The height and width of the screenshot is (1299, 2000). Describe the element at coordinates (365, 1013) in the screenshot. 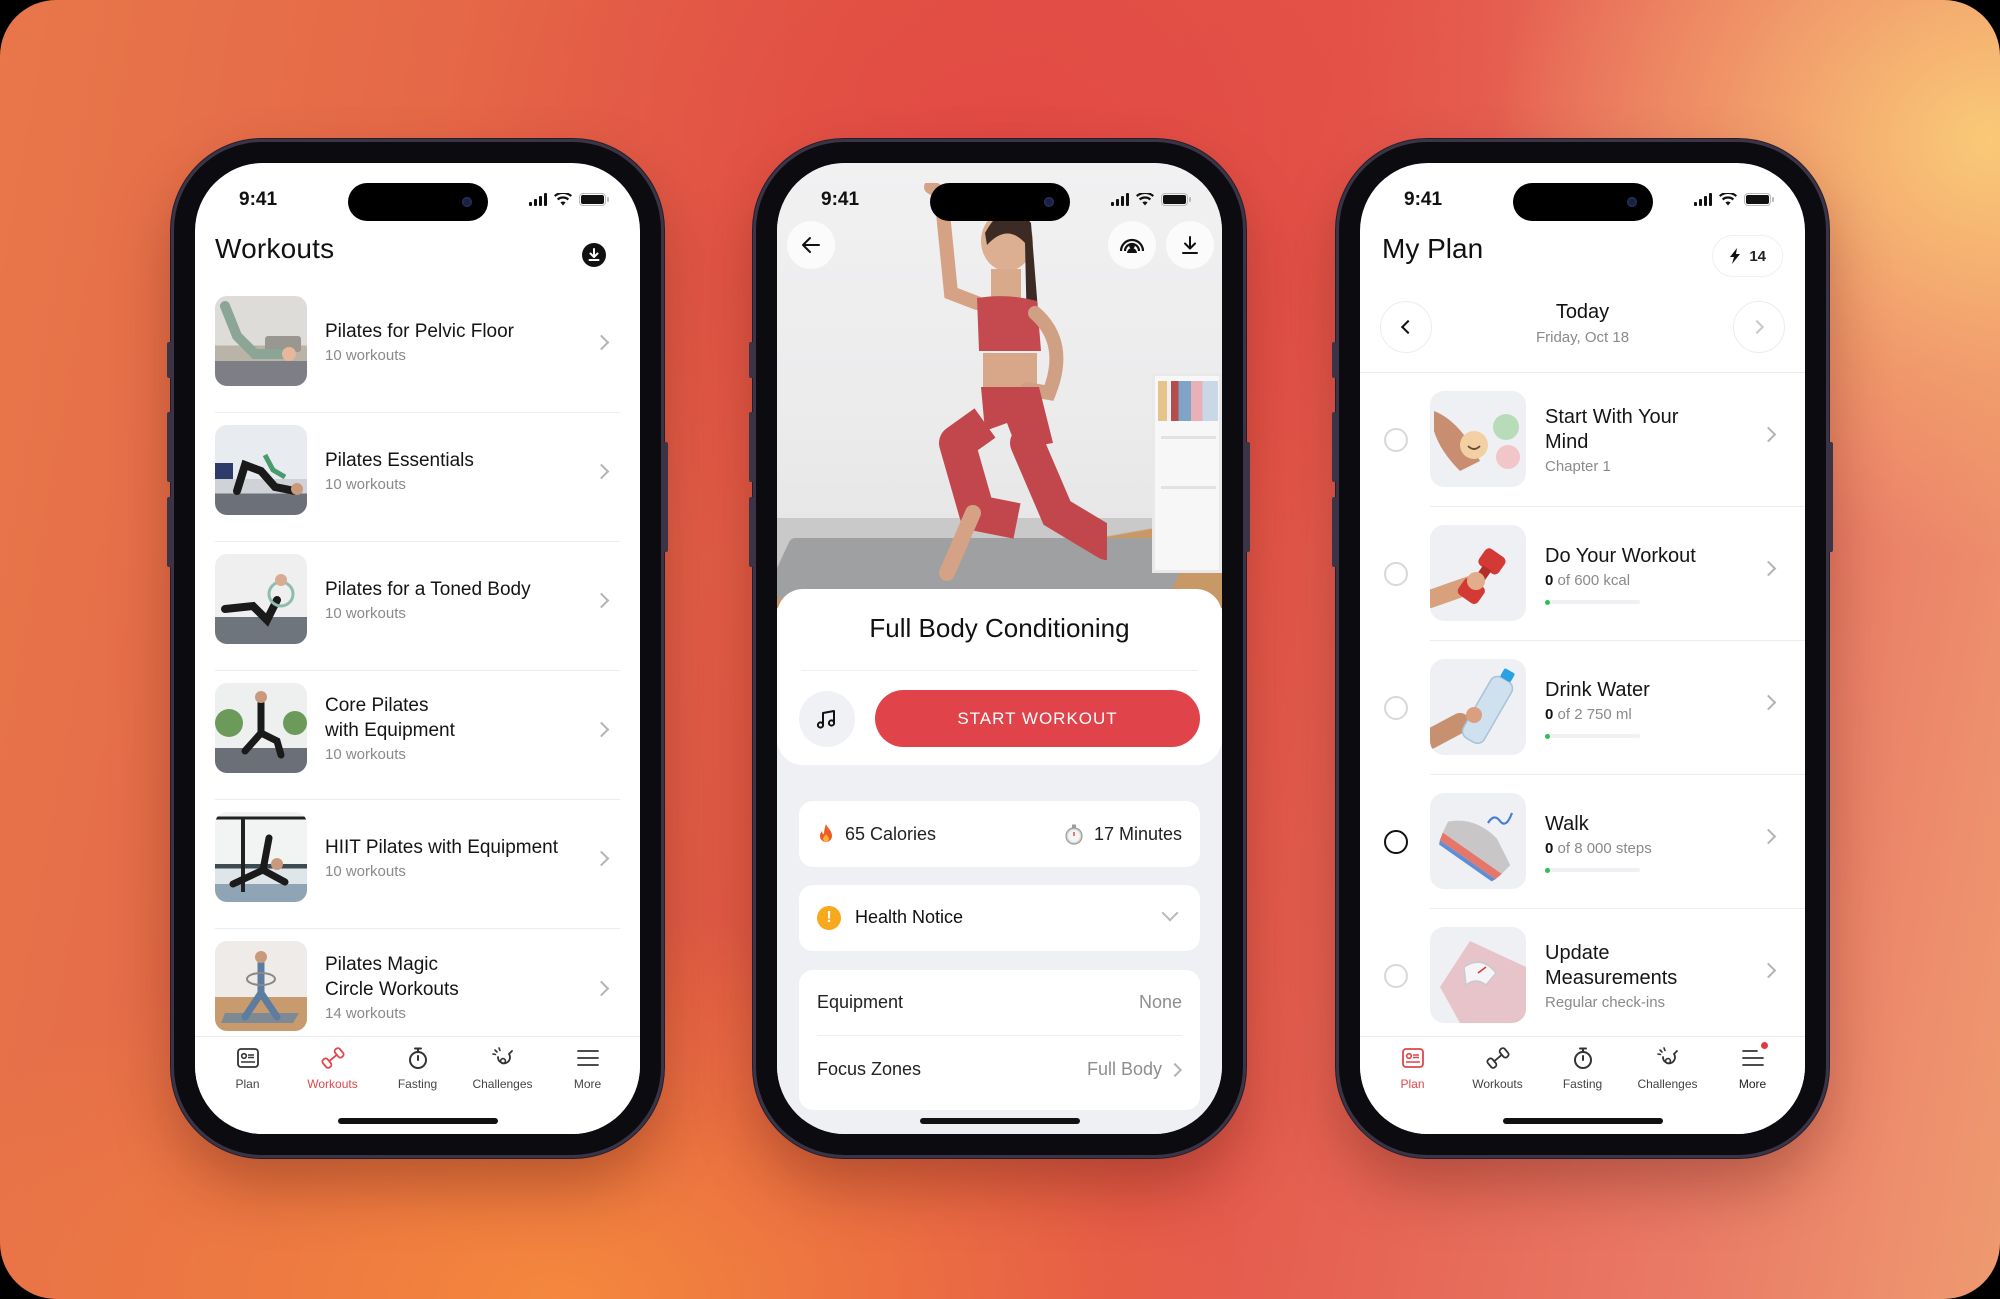

I see `program-count: 14 workouts` at that location.